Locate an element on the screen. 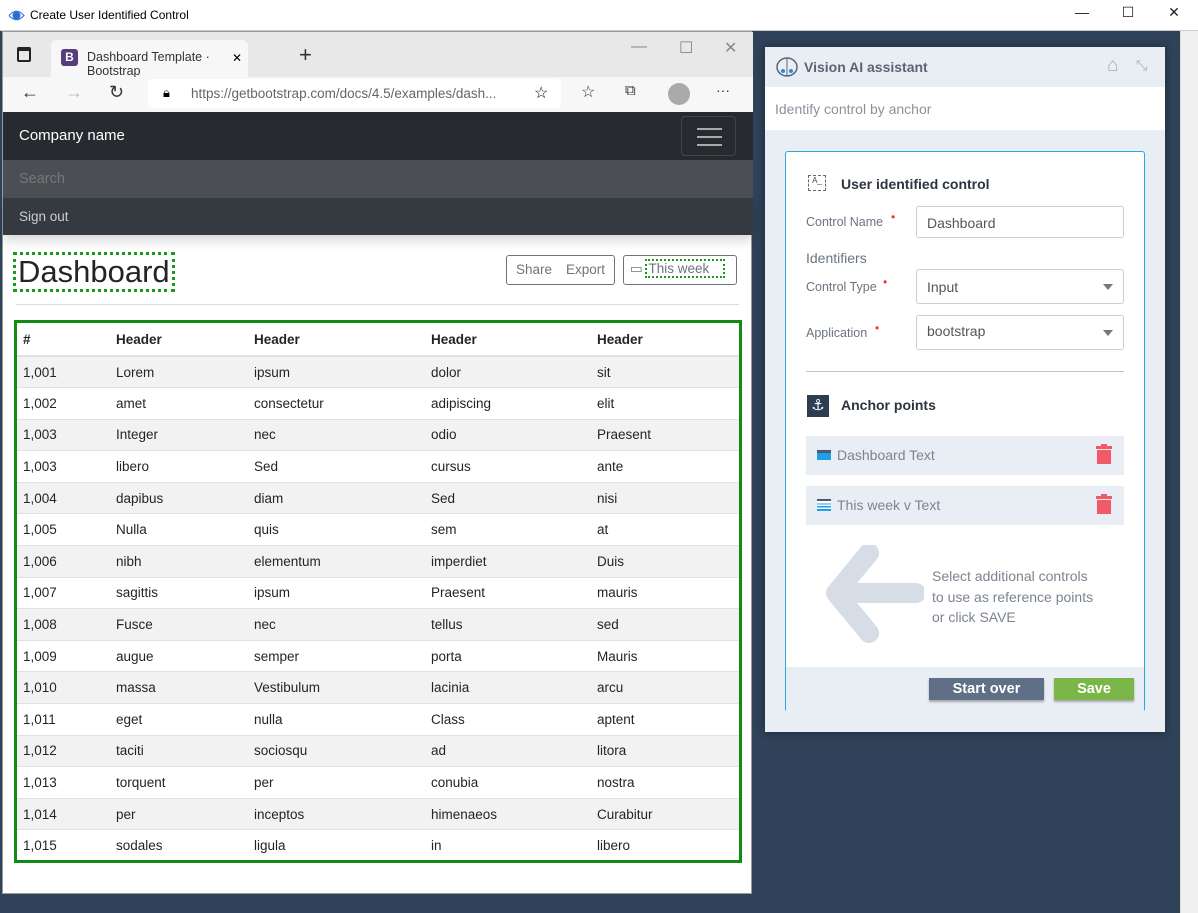 This screenshot has height=913, width=1198. browser-tab: B Dashboard Template · Bootstrap ✕ is located at coordinates (149, 59).